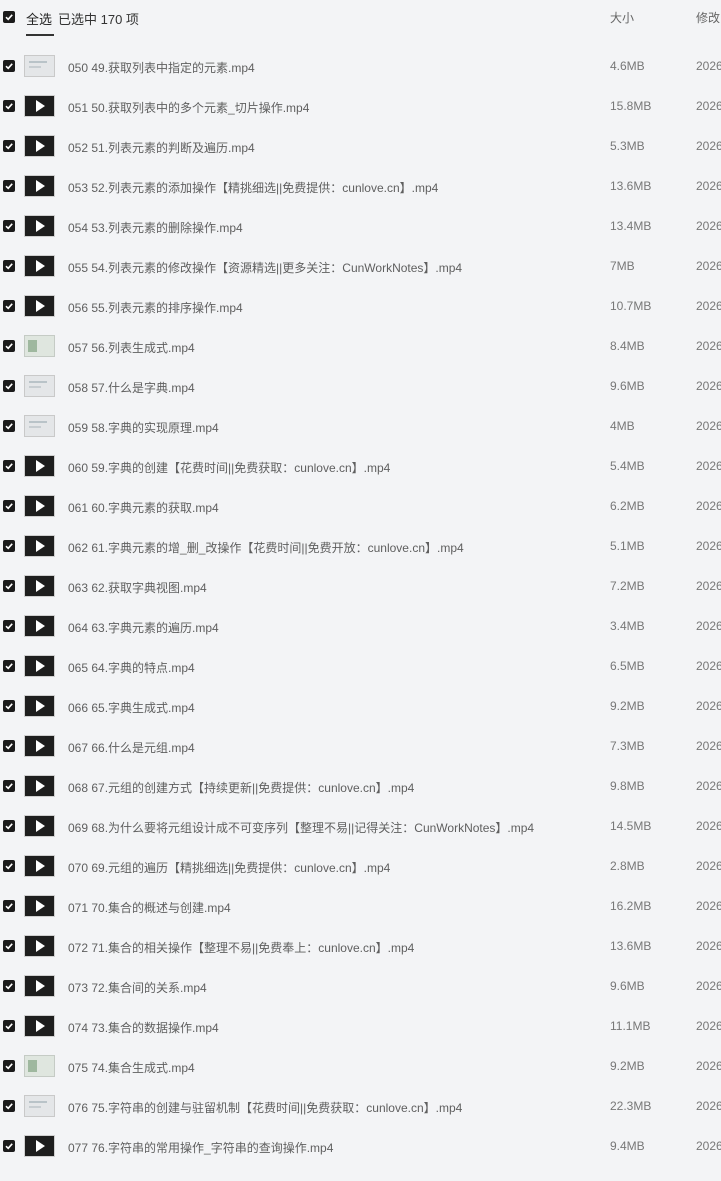 The height and width of the screenshot is (1181, 721). Describe the element at coordinates (360, 1146) in the screenshot. I see `file-row: 077 76.字符串的常用操作_字符串的查询操作.mp4 9.4MB 2026` at that location.